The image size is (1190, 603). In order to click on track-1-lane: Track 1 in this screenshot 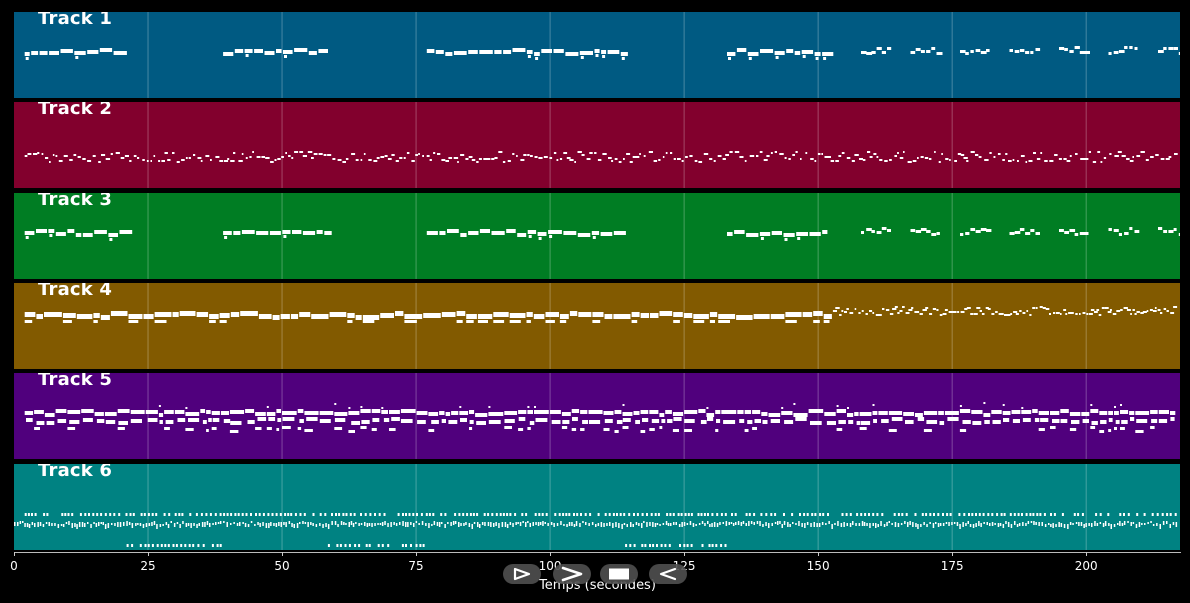, I will do `click(597, 55)`.